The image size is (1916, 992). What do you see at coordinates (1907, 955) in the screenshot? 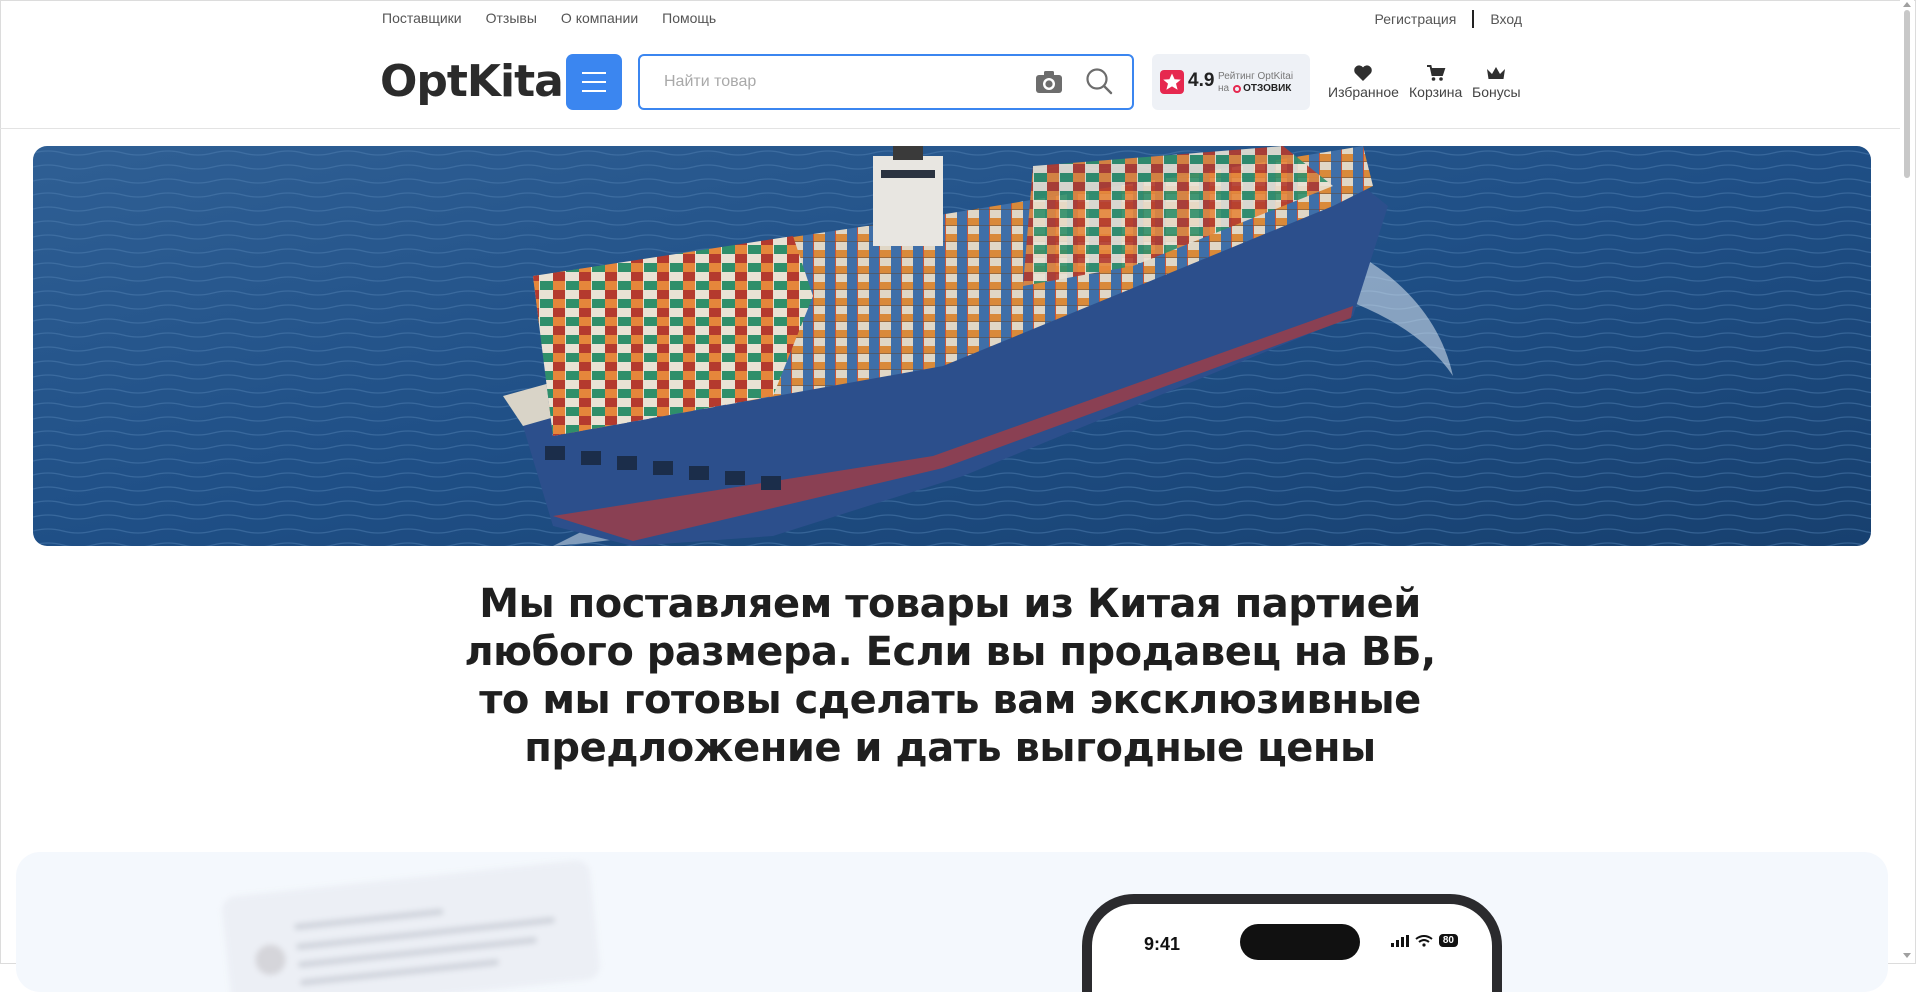
I see `scroll-down-arrow-icon` at bounding box center [1907, 955].